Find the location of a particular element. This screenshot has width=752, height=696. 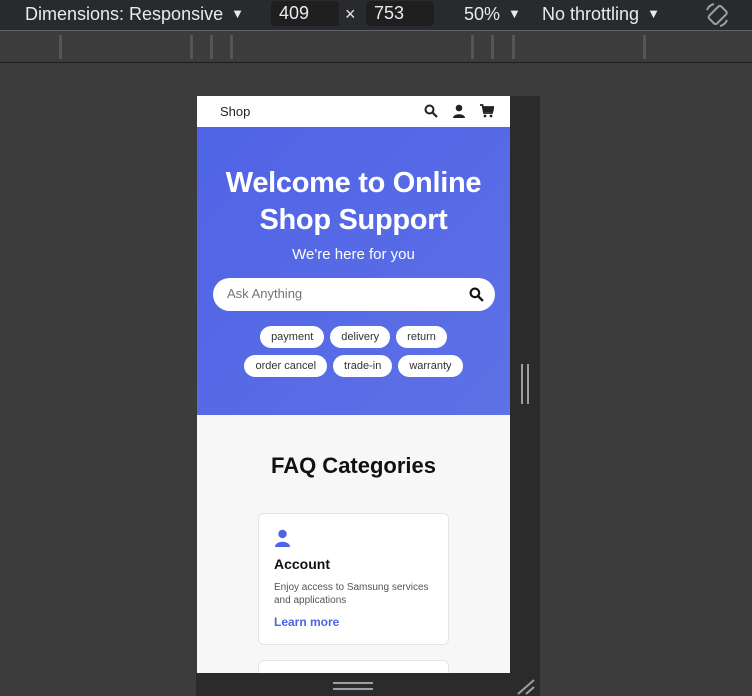

dimensions-dropdown: Dimensions: Responsive ▼ is located at coordinates (134, 14).